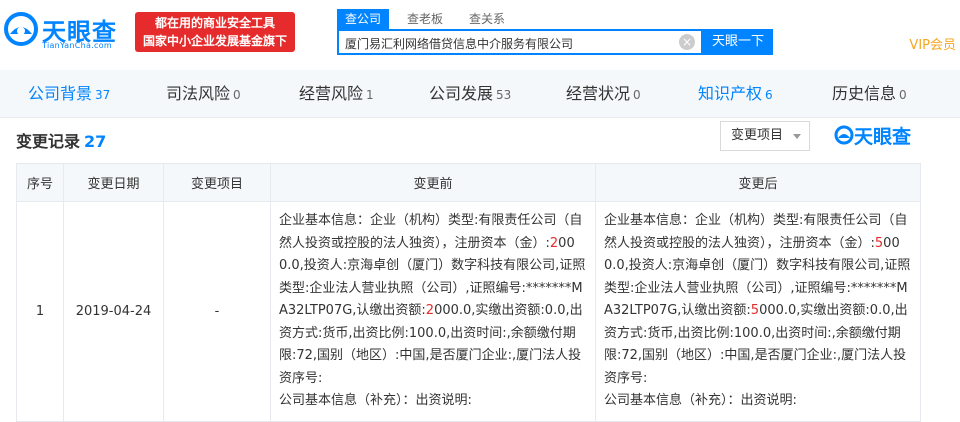  I want to click on chevron-down-icon, so click(797, 136).